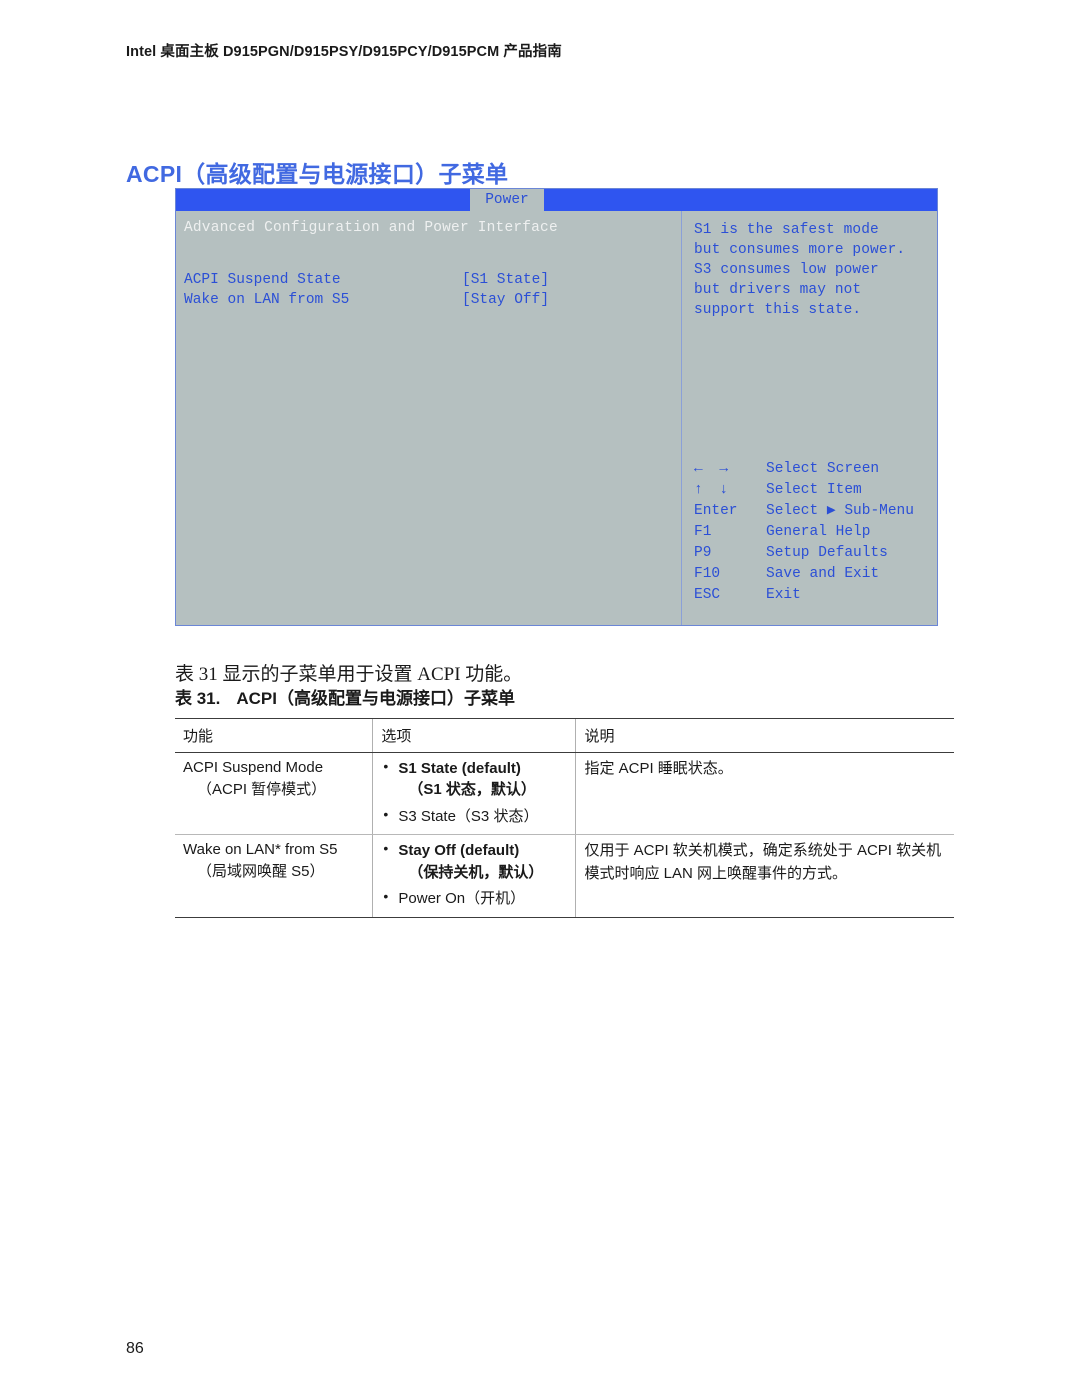 Image resolution: width=1080 pixels, height=1397 pixels. Describe the element at coordinates (818, 532) in the screenshot. I see `key-legend-desc: General Help` at that location.